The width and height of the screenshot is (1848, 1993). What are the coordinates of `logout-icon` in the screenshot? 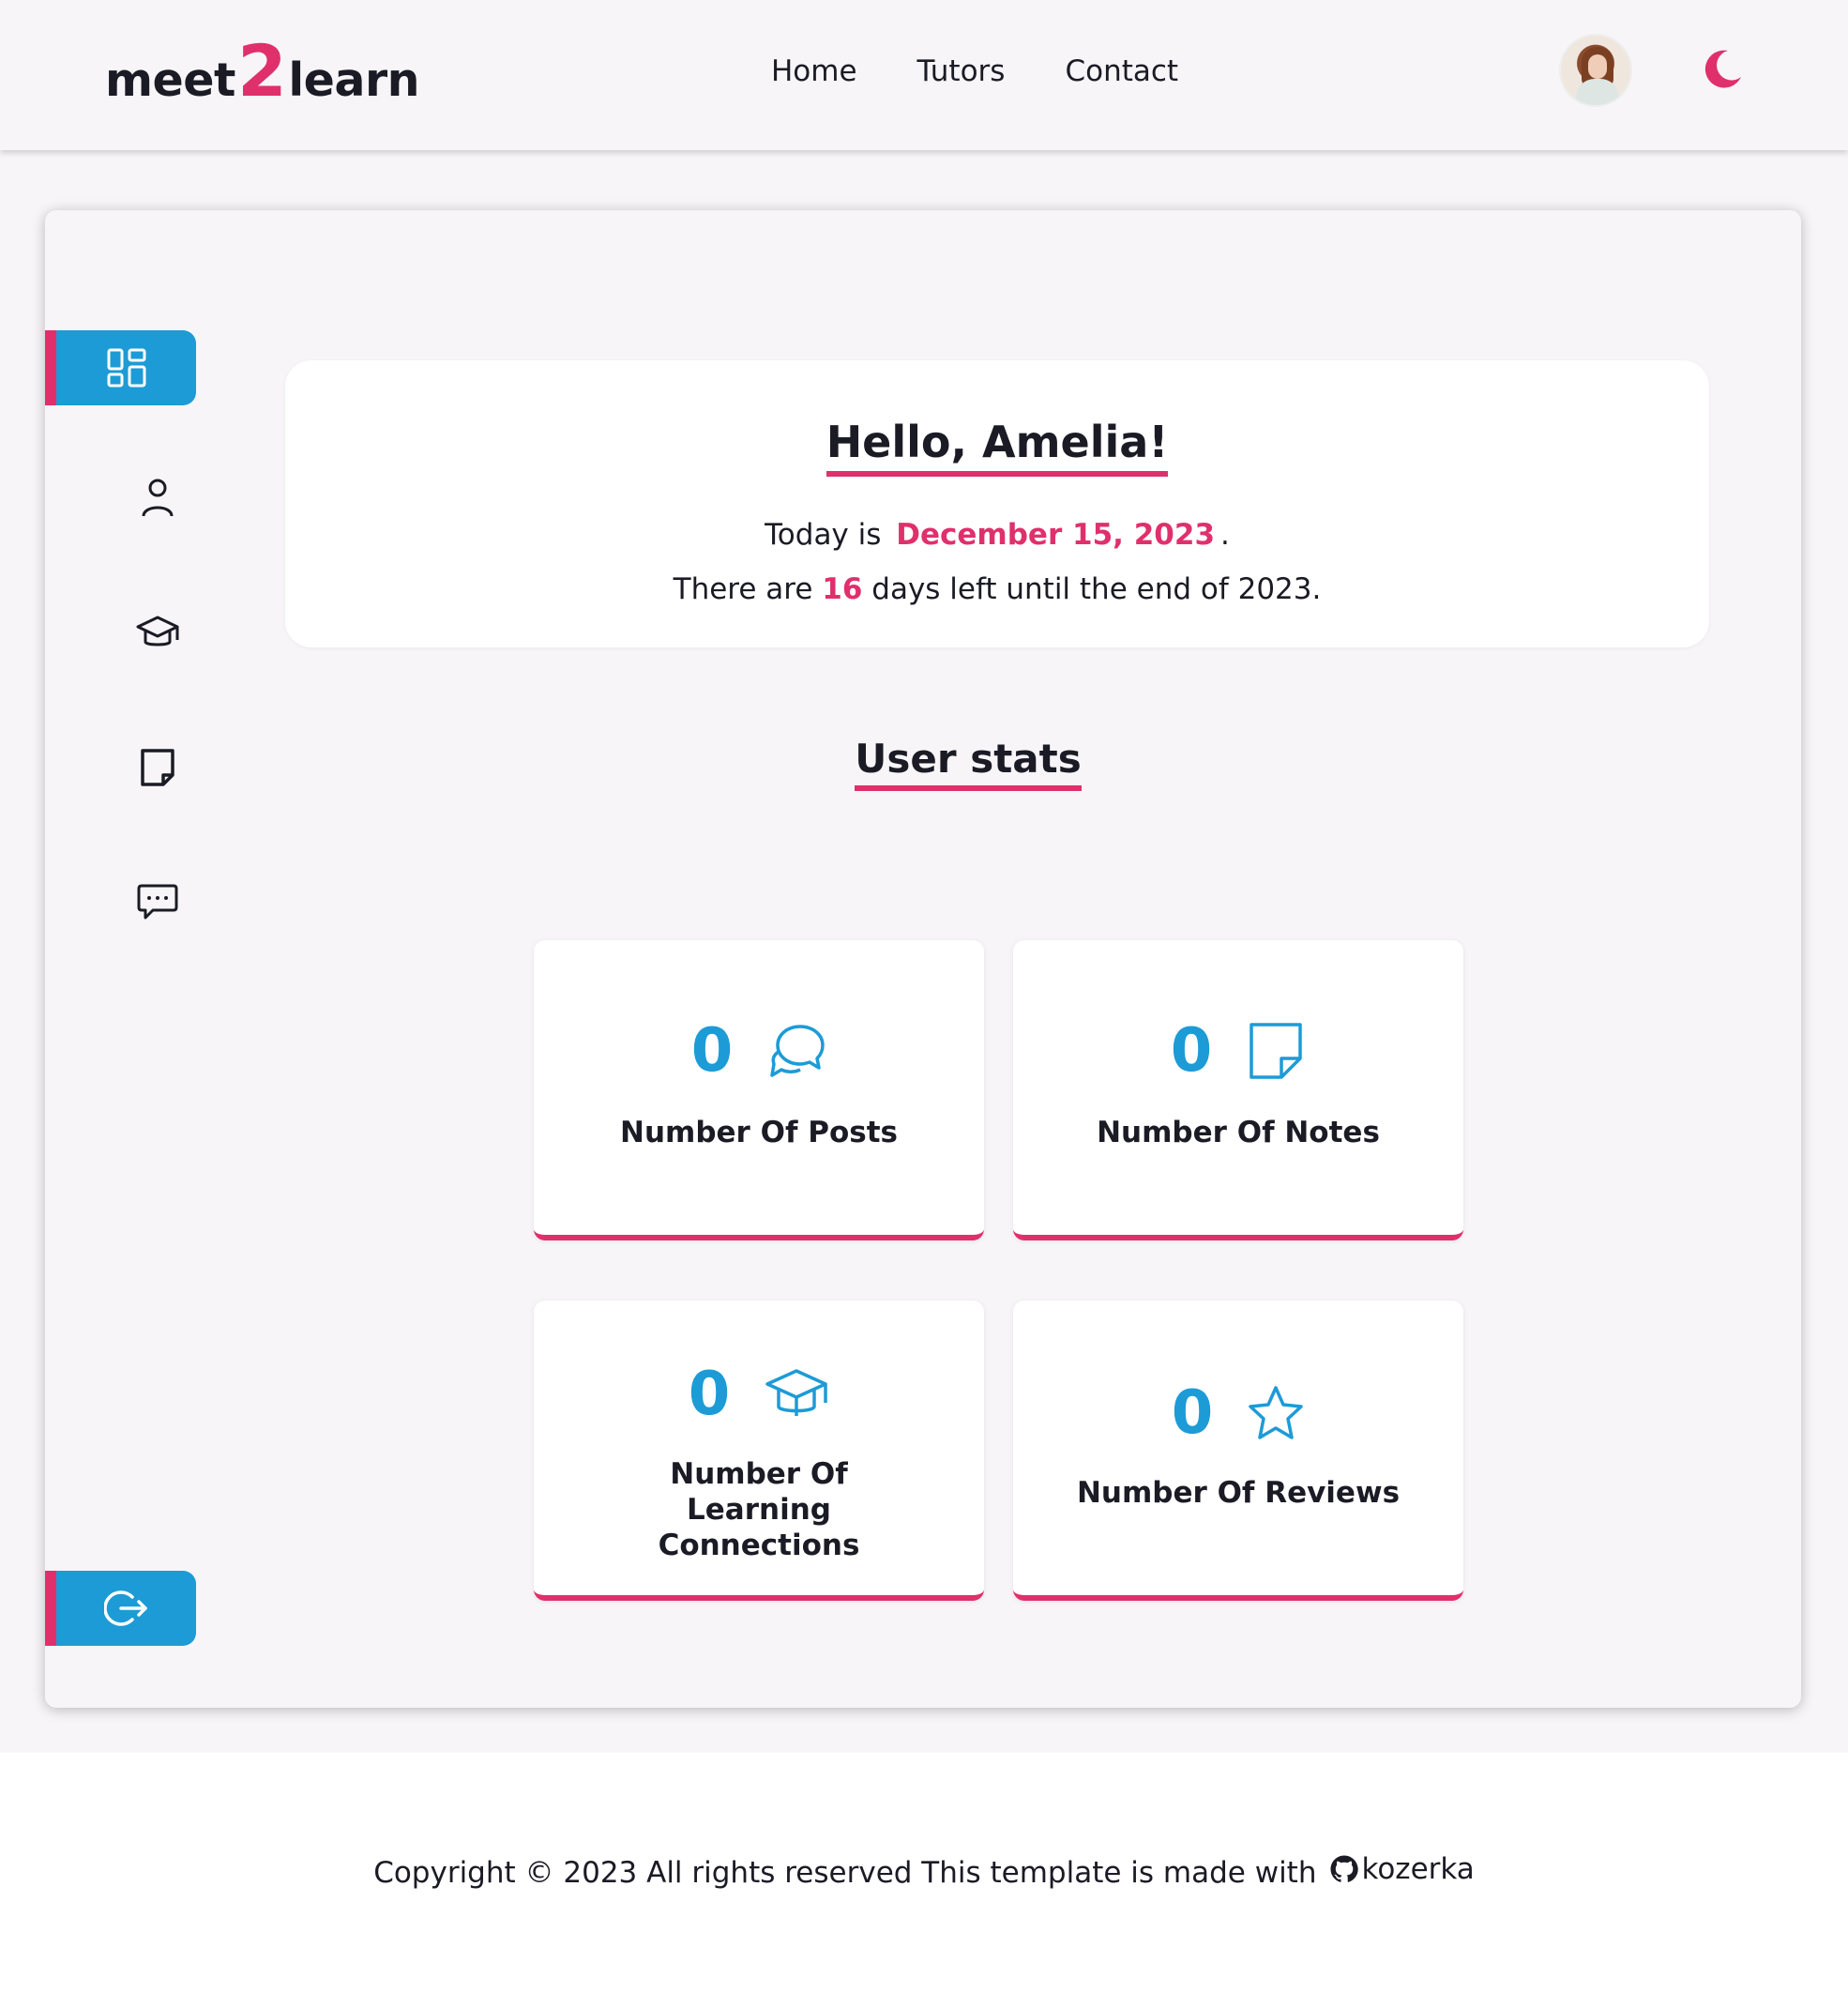 It's located at (125, 1608).